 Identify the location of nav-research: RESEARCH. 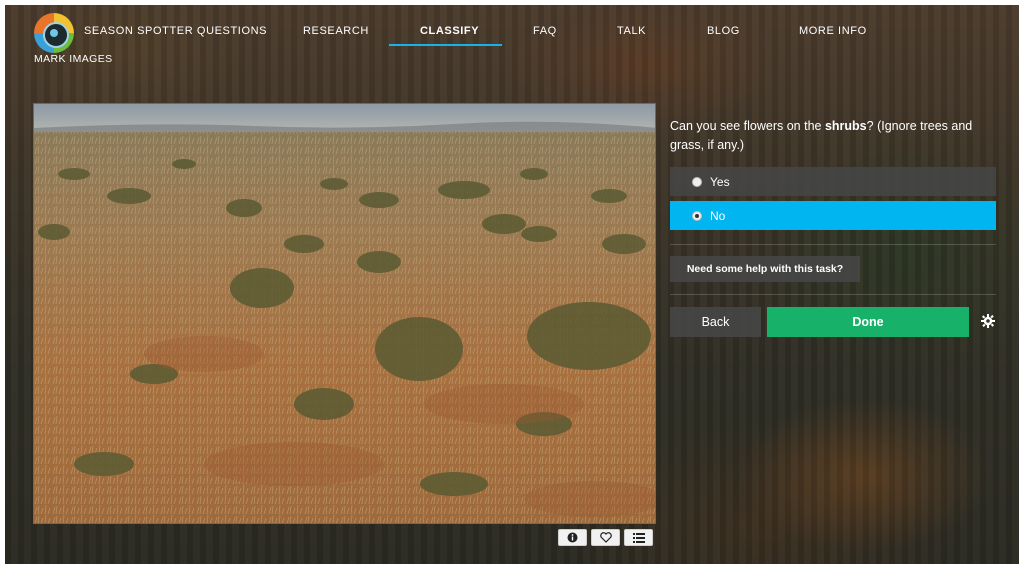
(336, 31).